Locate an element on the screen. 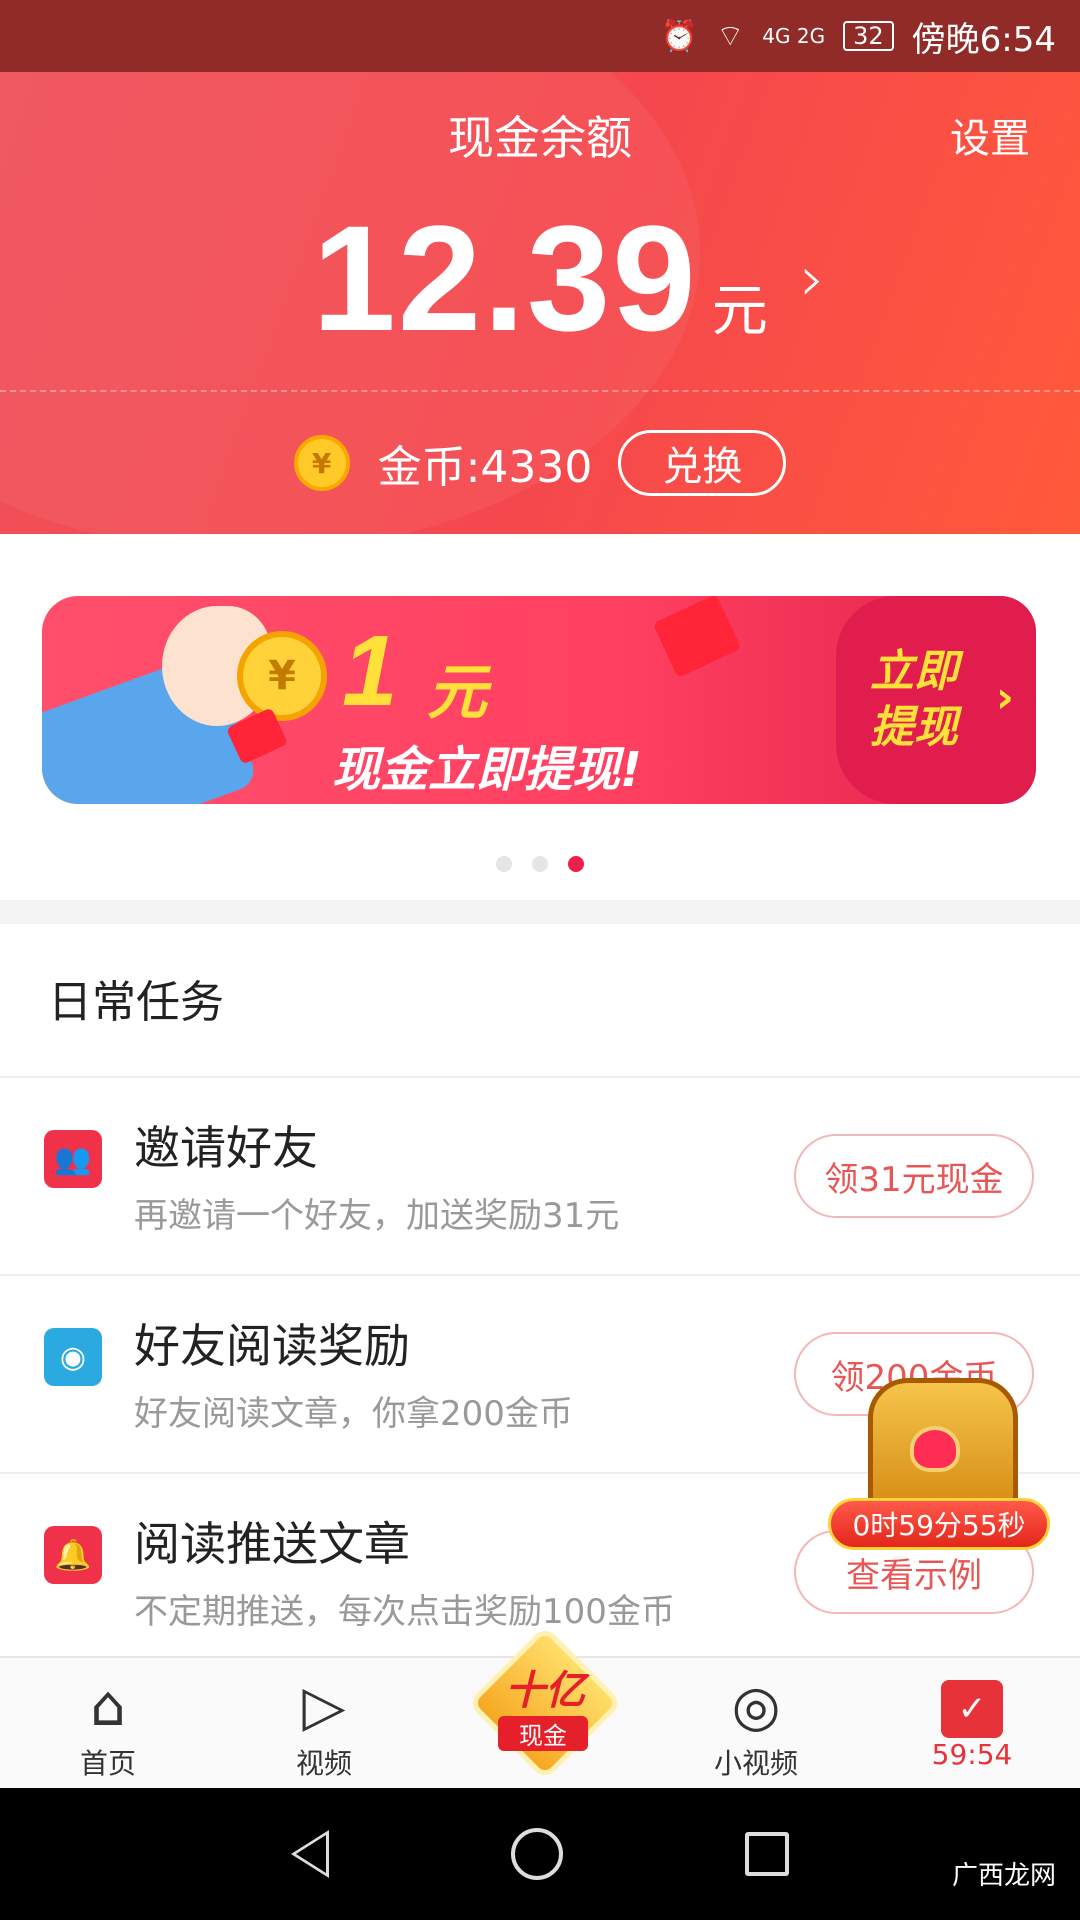 The height and width of the screenshot is (1920, 1080). system-nav-bar: 广西龙网 is located at coordinates (540, 1854).